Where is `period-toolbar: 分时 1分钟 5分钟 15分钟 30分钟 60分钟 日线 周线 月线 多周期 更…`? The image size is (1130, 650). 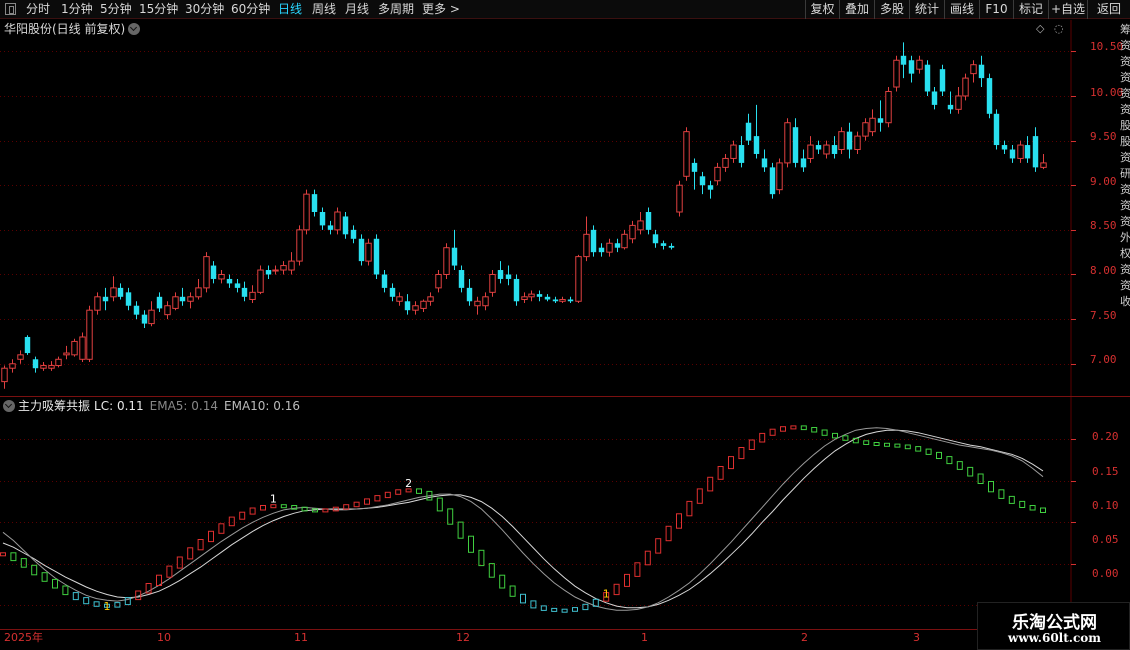 period-toolbar: 分时 1分钟 5分钟 15分钟 30分钟 60分钟 日线 周线 月线 多周期 更… is located at coordinates (565, 9).